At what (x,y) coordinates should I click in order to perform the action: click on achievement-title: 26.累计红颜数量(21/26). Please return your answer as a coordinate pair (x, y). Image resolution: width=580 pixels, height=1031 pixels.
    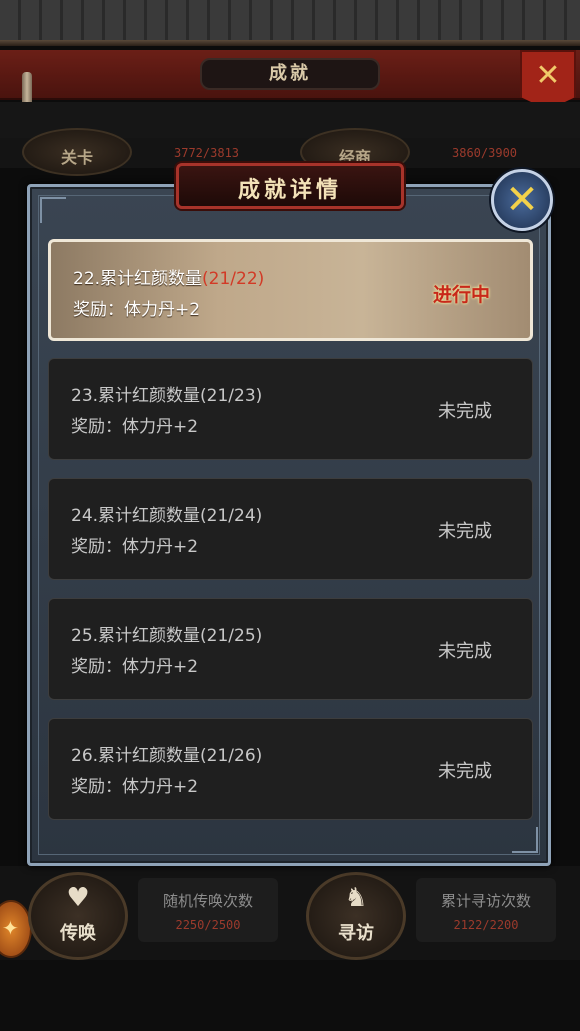
    Looking at the image, I should click on (167, 756).